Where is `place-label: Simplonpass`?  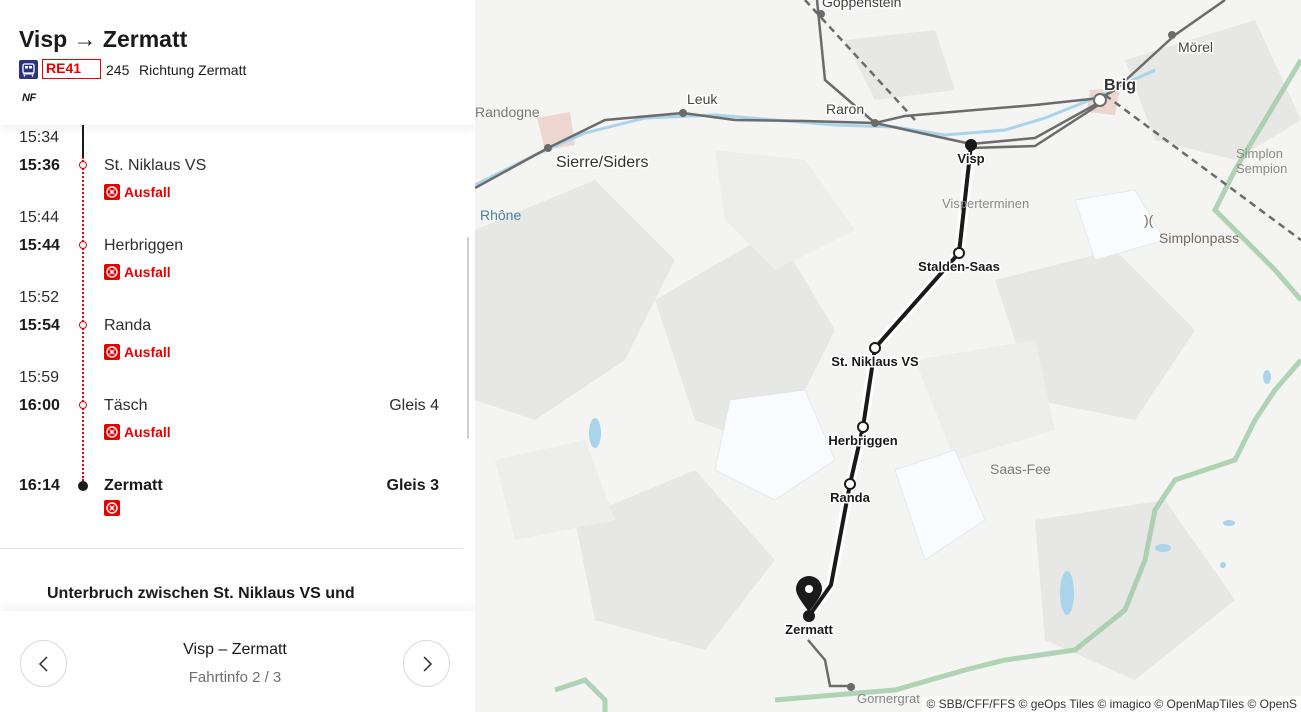
place-label: Simplonpass is located at coordinates (1199, 238).